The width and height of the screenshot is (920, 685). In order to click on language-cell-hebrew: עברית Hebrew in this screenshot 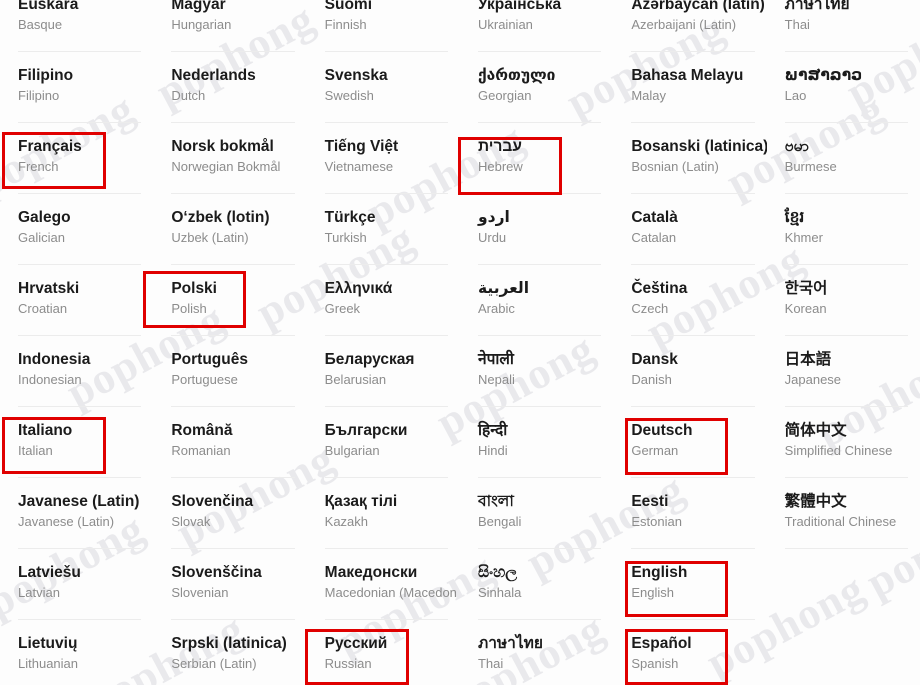, I will do `click(536, 158)`.